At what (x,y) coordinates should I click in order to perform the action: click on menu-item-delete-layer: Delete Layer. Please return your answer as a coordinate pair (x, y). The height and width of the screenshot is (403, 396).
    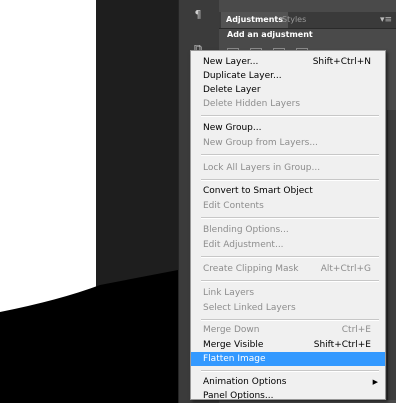
    Looking at the image, I should click on (288, 90).